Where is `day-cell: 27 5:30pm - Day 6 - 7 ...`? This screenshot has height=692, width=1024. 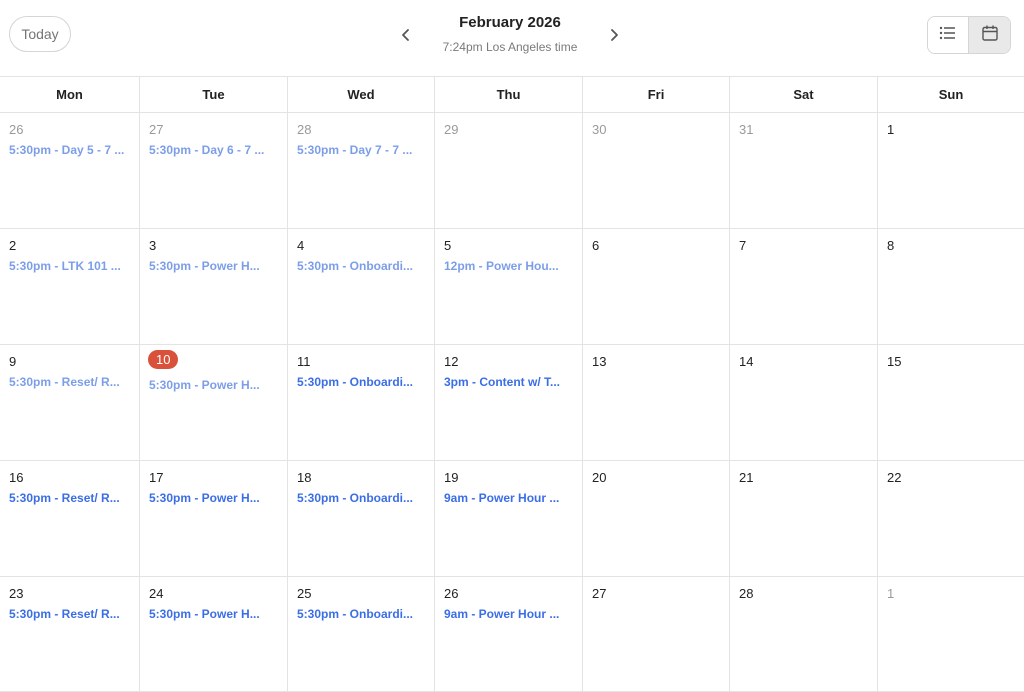 day-cell: 27 5:30pm - Day 6 - 7 ... is located at coordinates (214, 171).